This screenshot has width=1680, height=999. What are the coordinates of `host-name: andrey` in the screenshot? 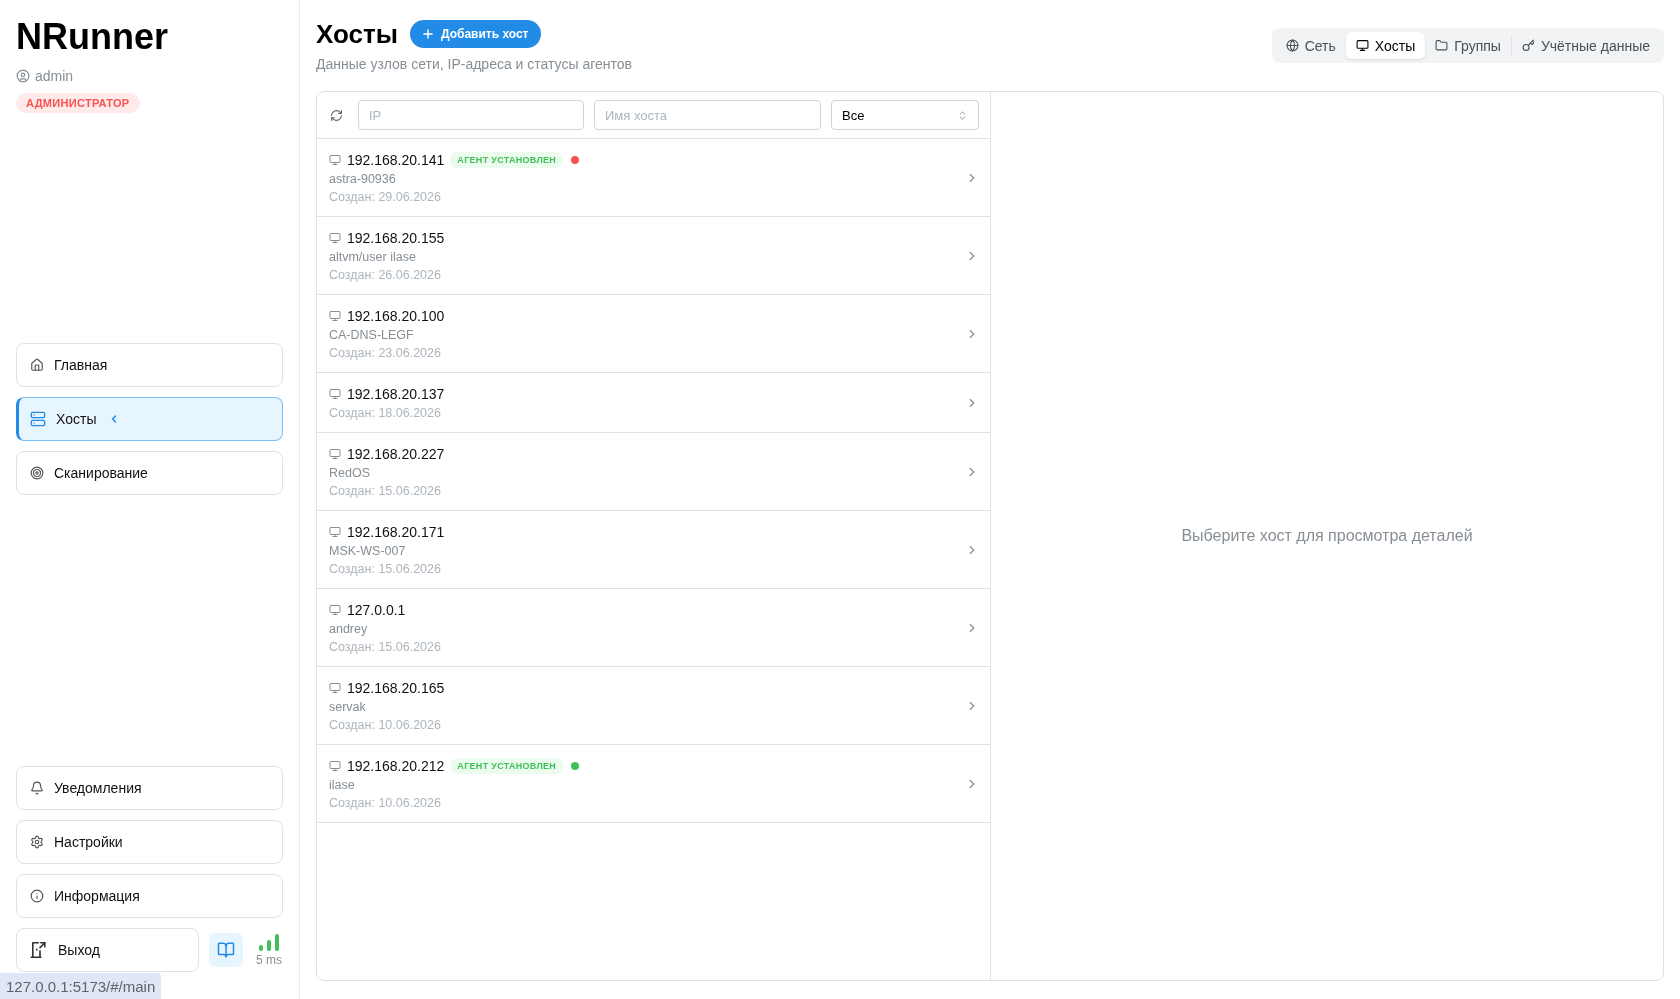 It's located at (348, 629).